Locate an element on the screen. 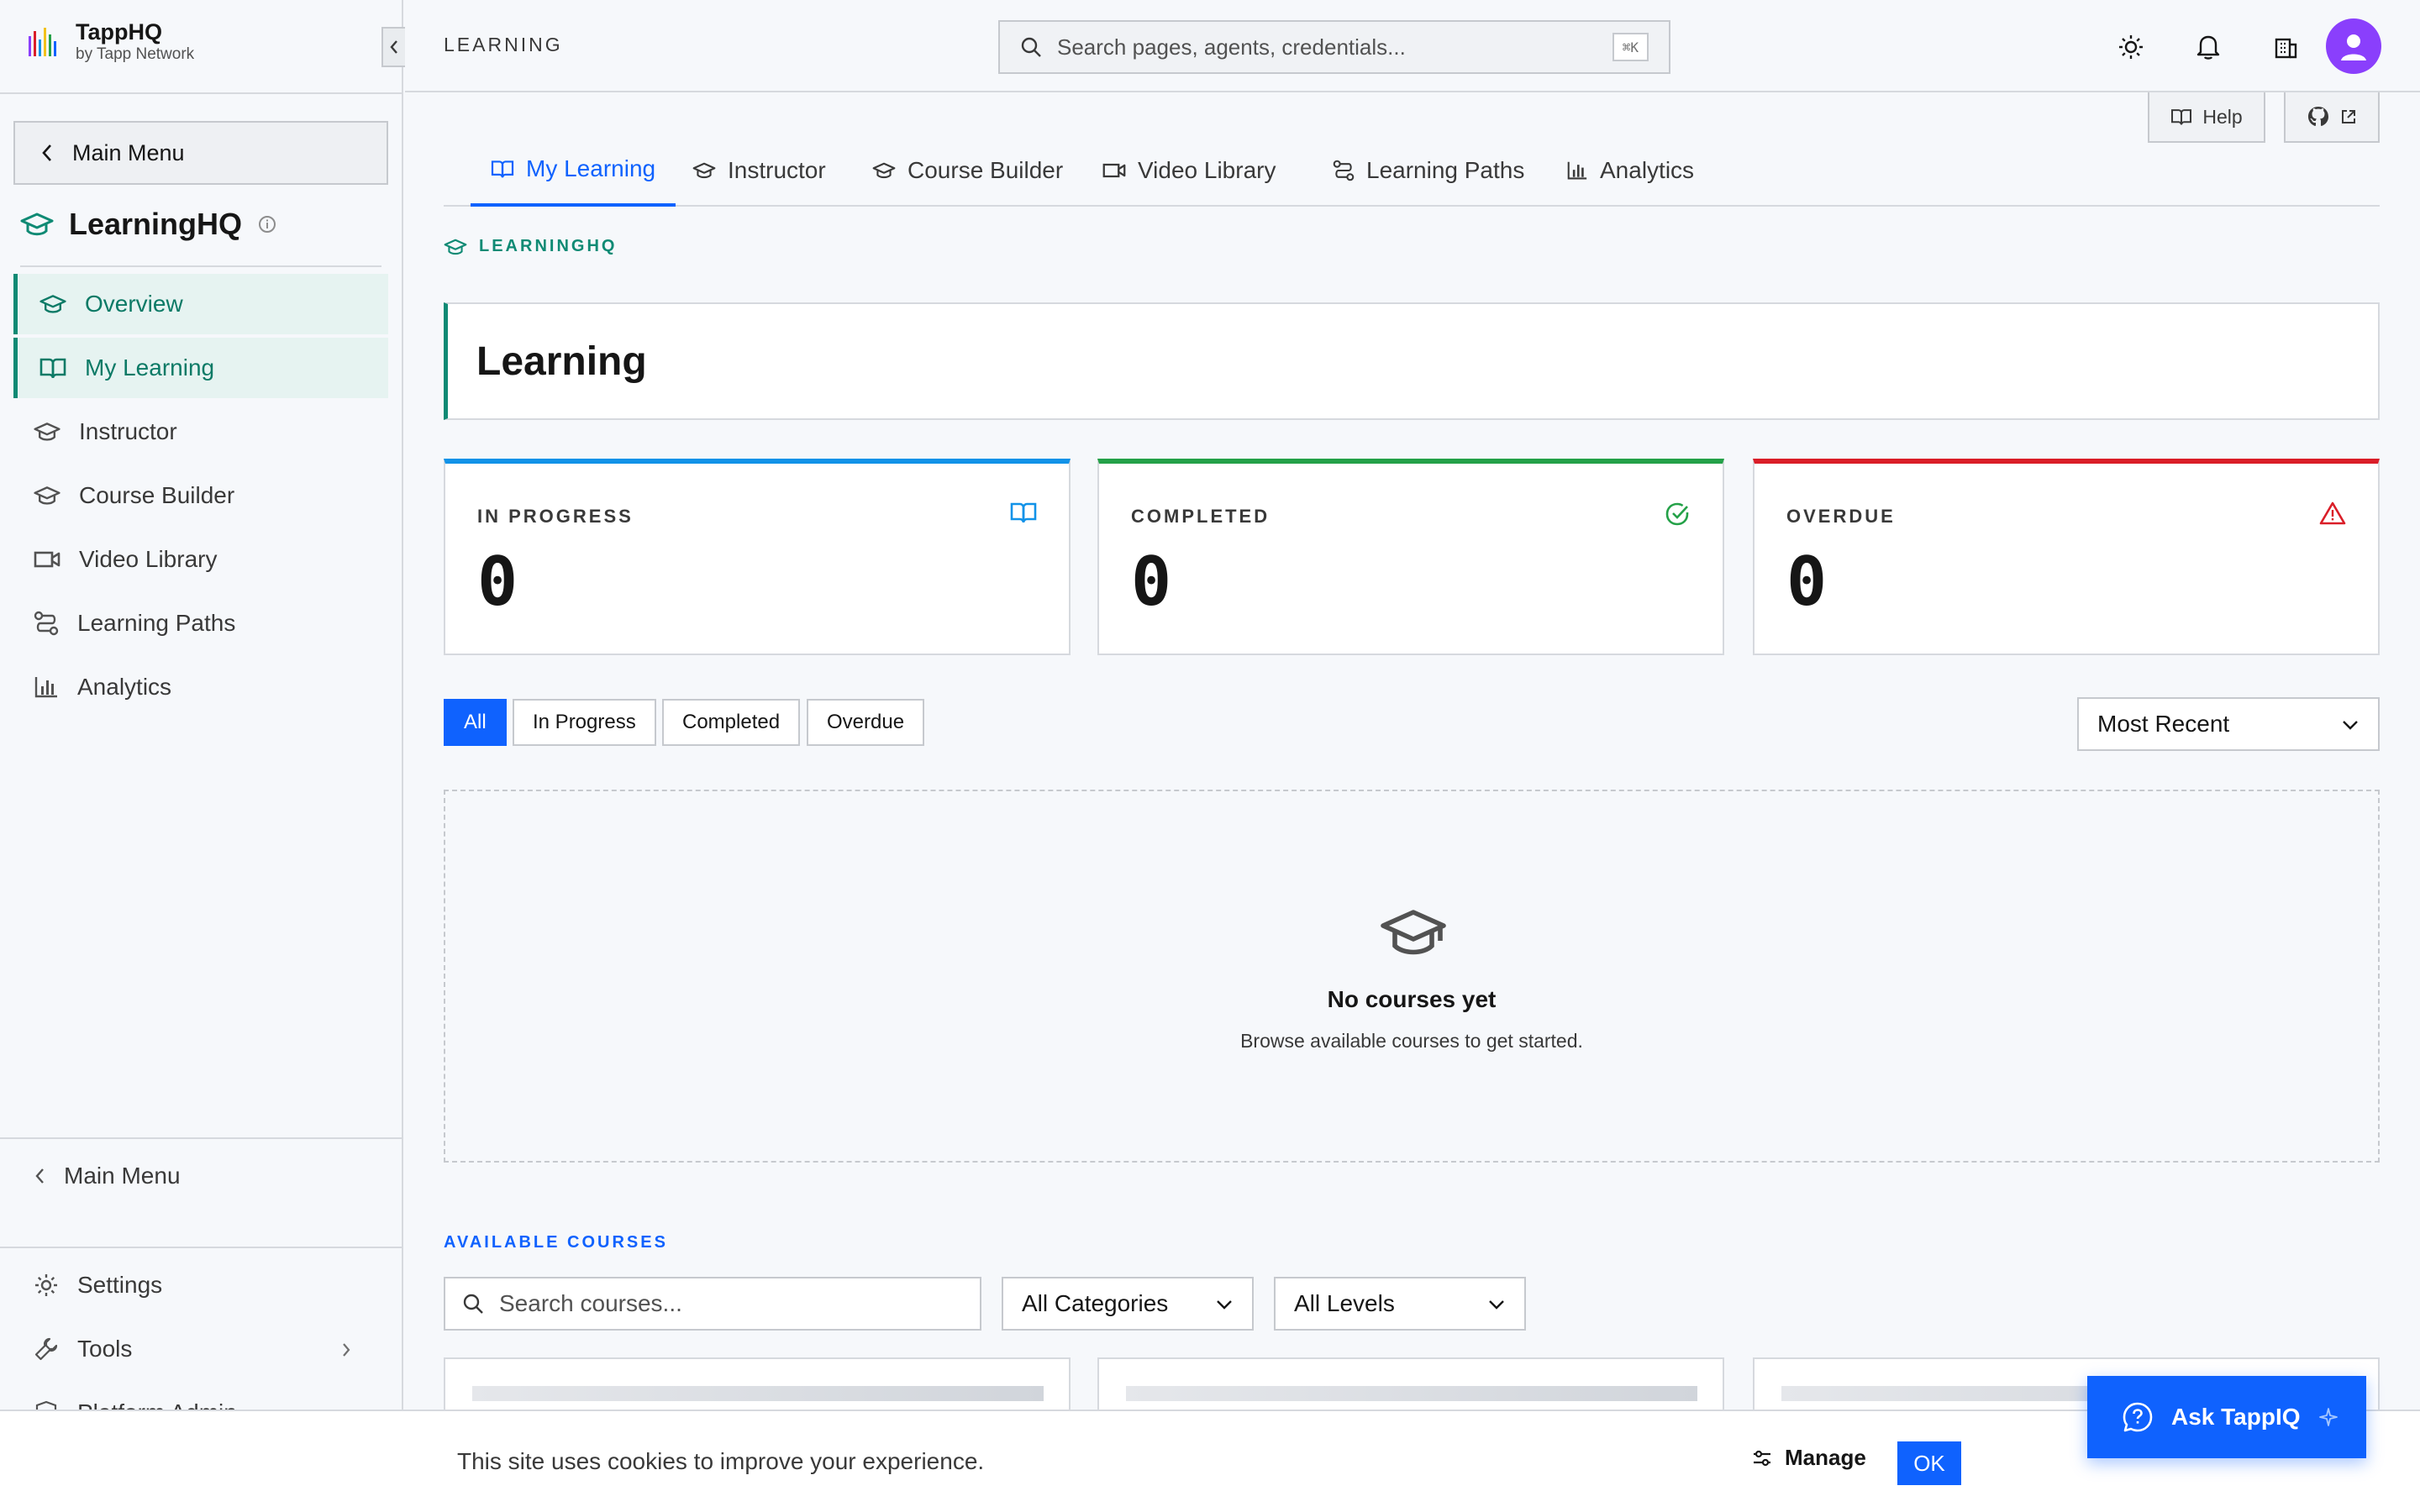 Image resolution: width=2420 pixels, height=1512 pixels. theme-toggle-button is located at coordinates (2131, 47).